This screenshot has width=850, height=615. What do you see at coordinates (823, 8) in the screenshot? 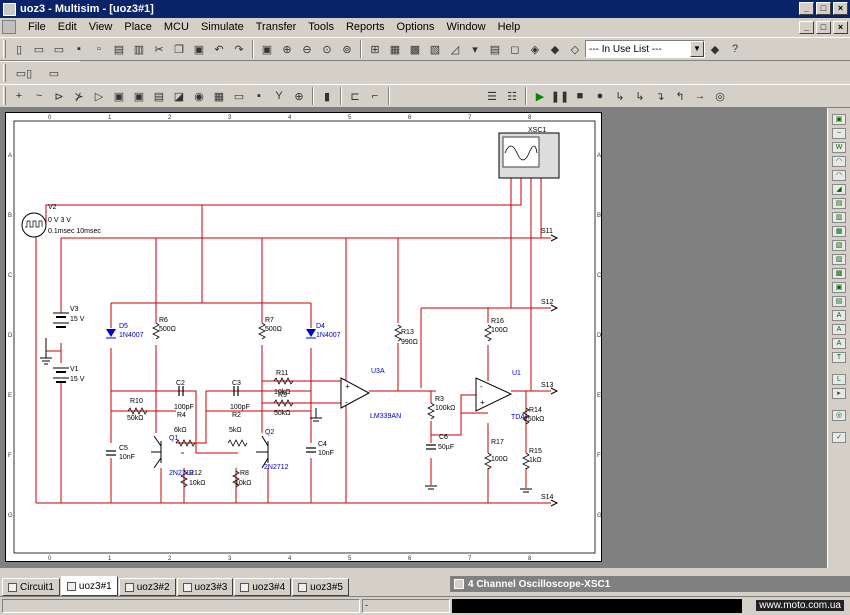
I see `maximize-button: □` at bounding box center [823, 8].